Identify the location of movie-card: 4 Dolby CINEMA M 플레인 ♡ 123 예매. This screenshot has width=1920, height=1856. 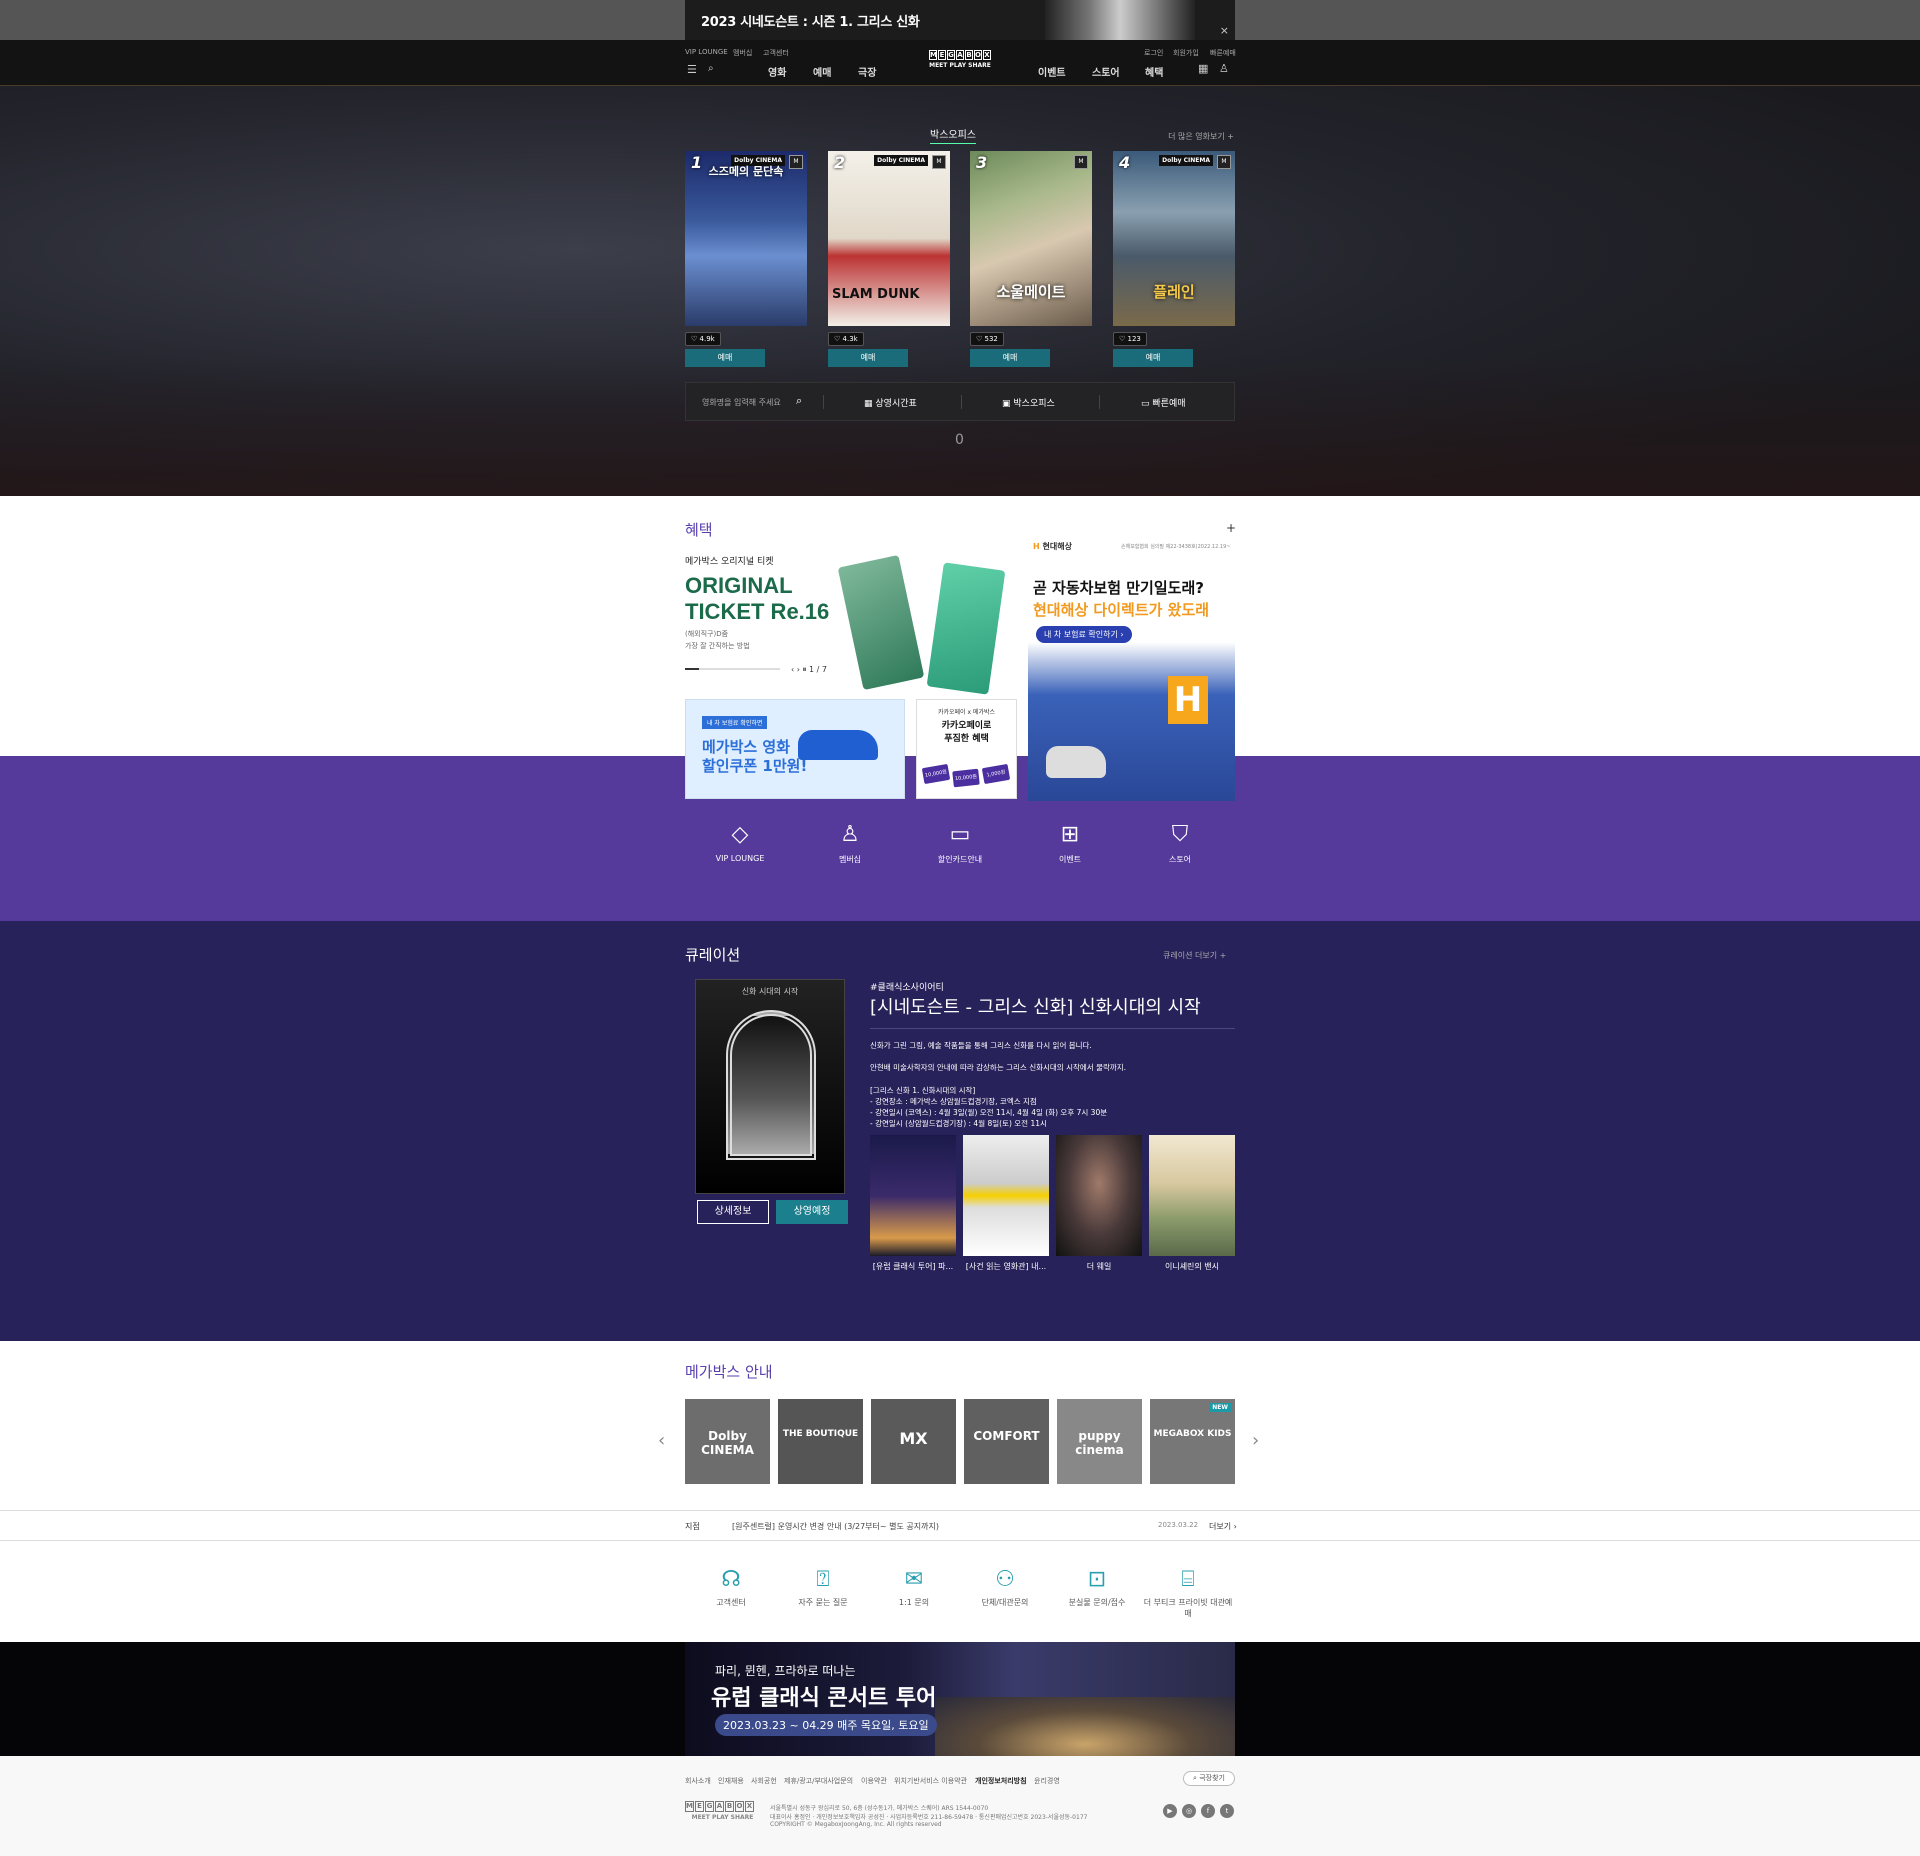
(1174, 259).